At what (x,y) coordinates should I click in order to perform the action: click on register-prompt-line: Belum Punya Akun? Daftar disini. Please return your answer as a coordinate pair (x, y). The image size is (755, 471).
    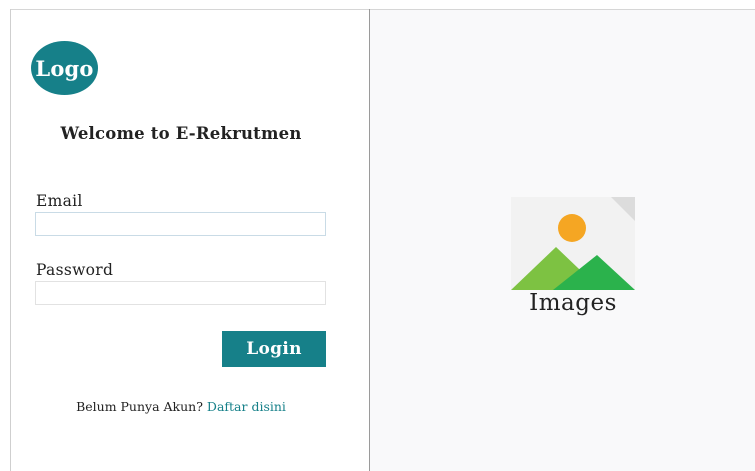
    Looking at the image, I should click on (181, 406).